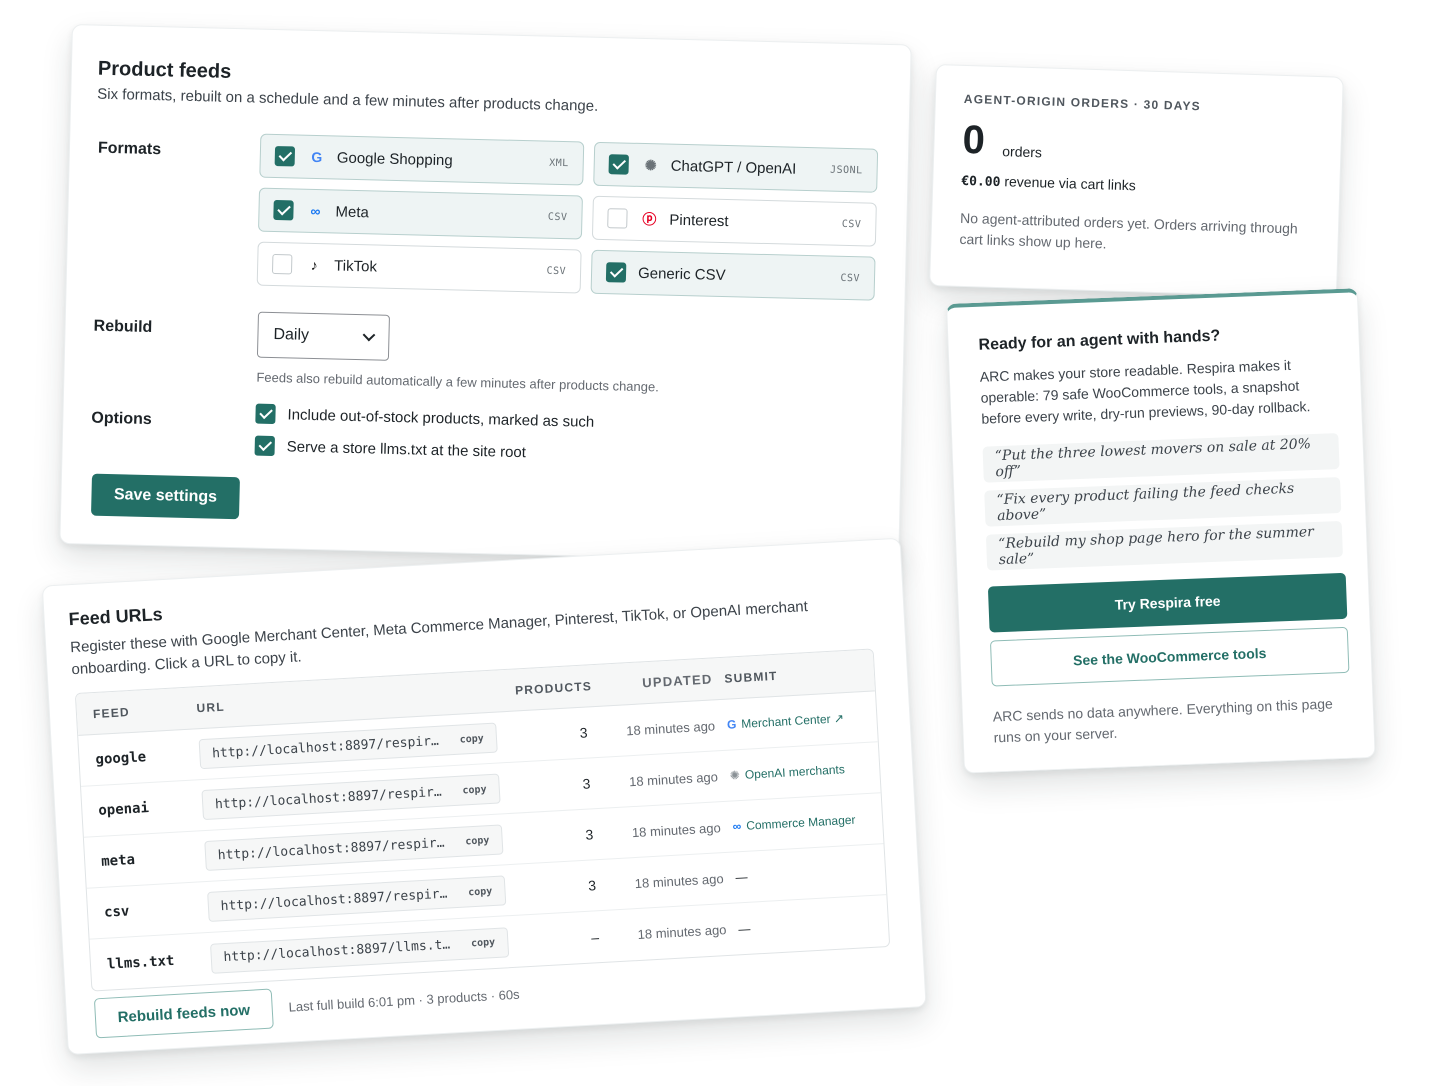 This screenshot has height=1086, width=1448. I want to click on format-tiktok: ♪ TikTok CSV, so click(419, 267).